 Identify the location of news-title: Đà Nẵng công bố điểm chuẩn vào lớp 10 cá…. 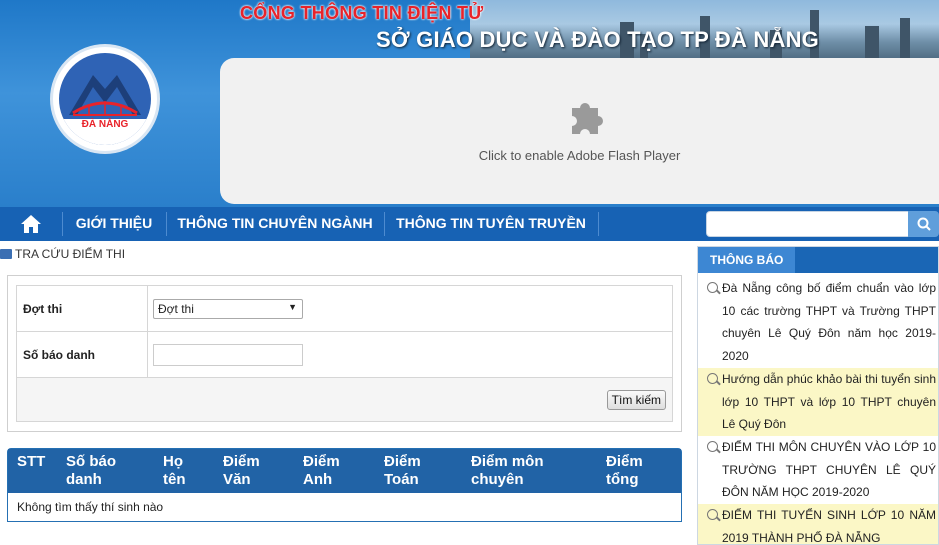
(829, 322).